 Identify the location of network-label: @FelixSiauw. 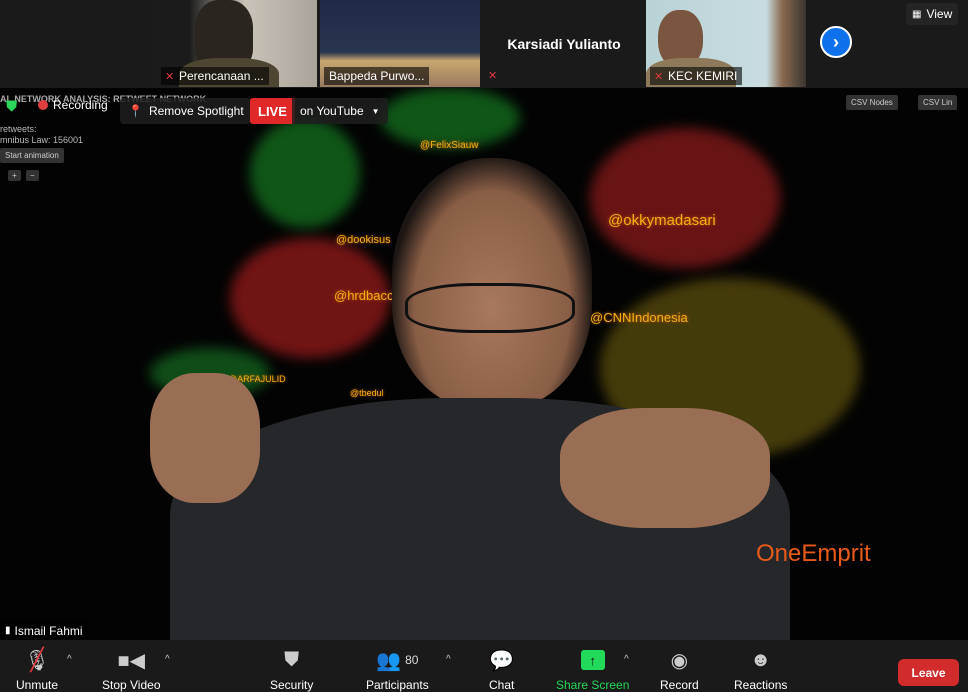
(449, 145).